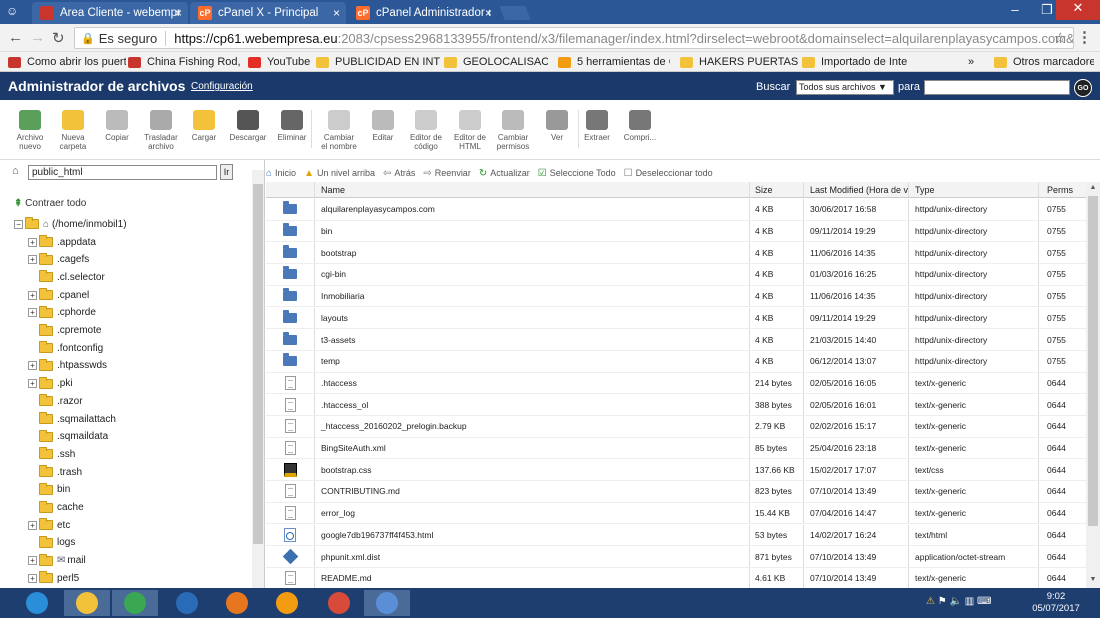  What do you see at coordinates (268, 13) in the screenshot?
I see `tab-cpanel-principal: cP cPanel X - Principal ×` at bounding box center [268, 13].